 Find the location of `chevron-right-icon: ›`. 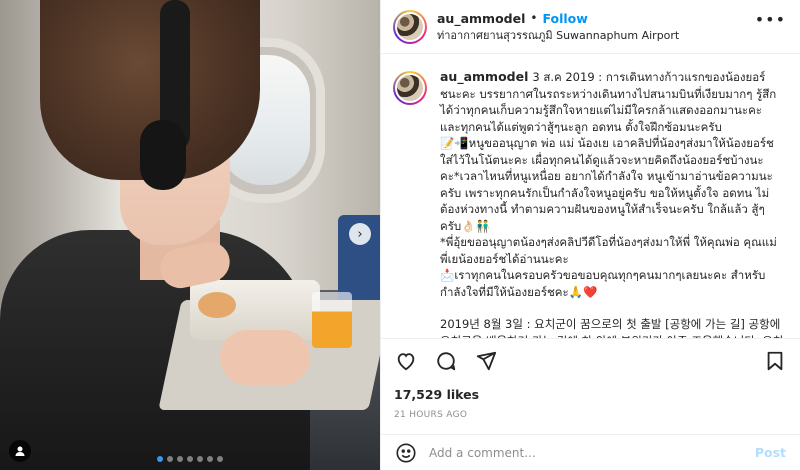

chevron-right-icon: › is located at coordinates (360, 234).